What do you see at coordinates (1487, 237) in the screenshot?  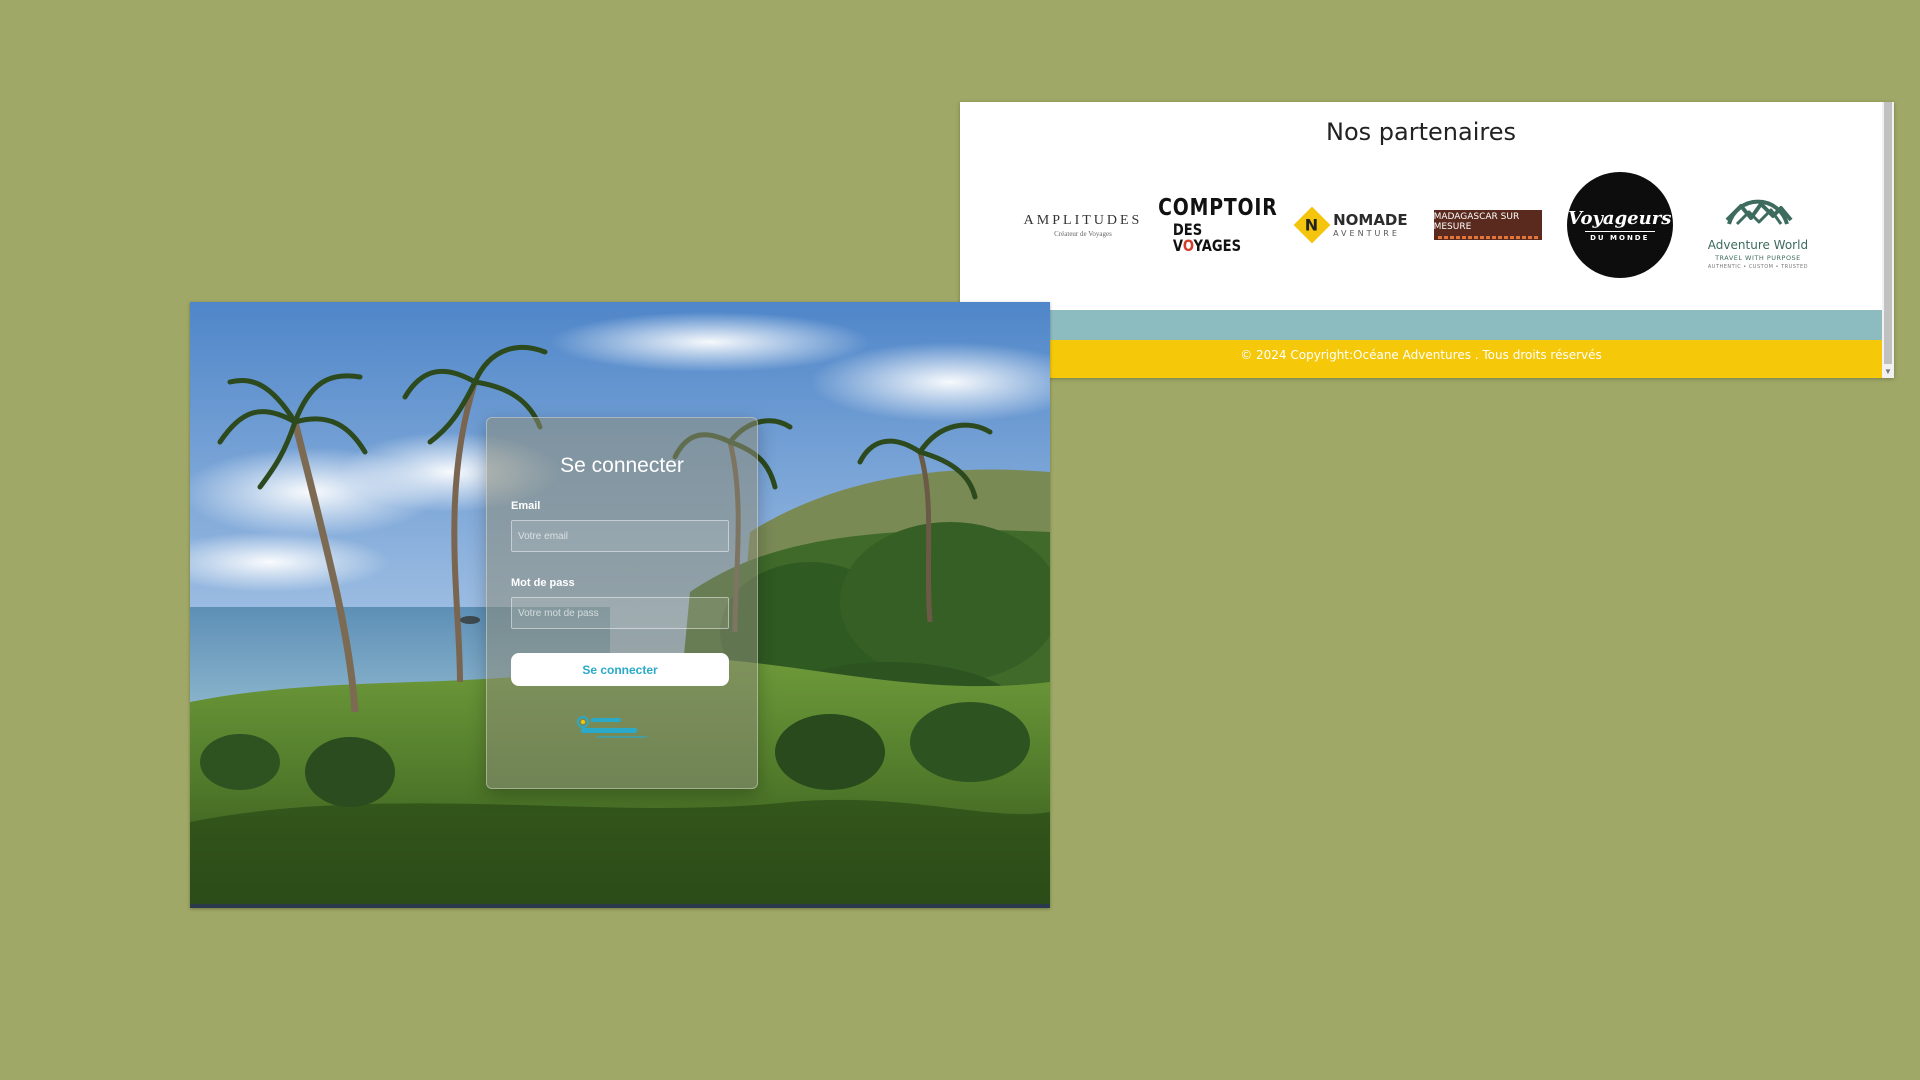 I see `madagascar-stripe` at bounding box center [1487, 237].